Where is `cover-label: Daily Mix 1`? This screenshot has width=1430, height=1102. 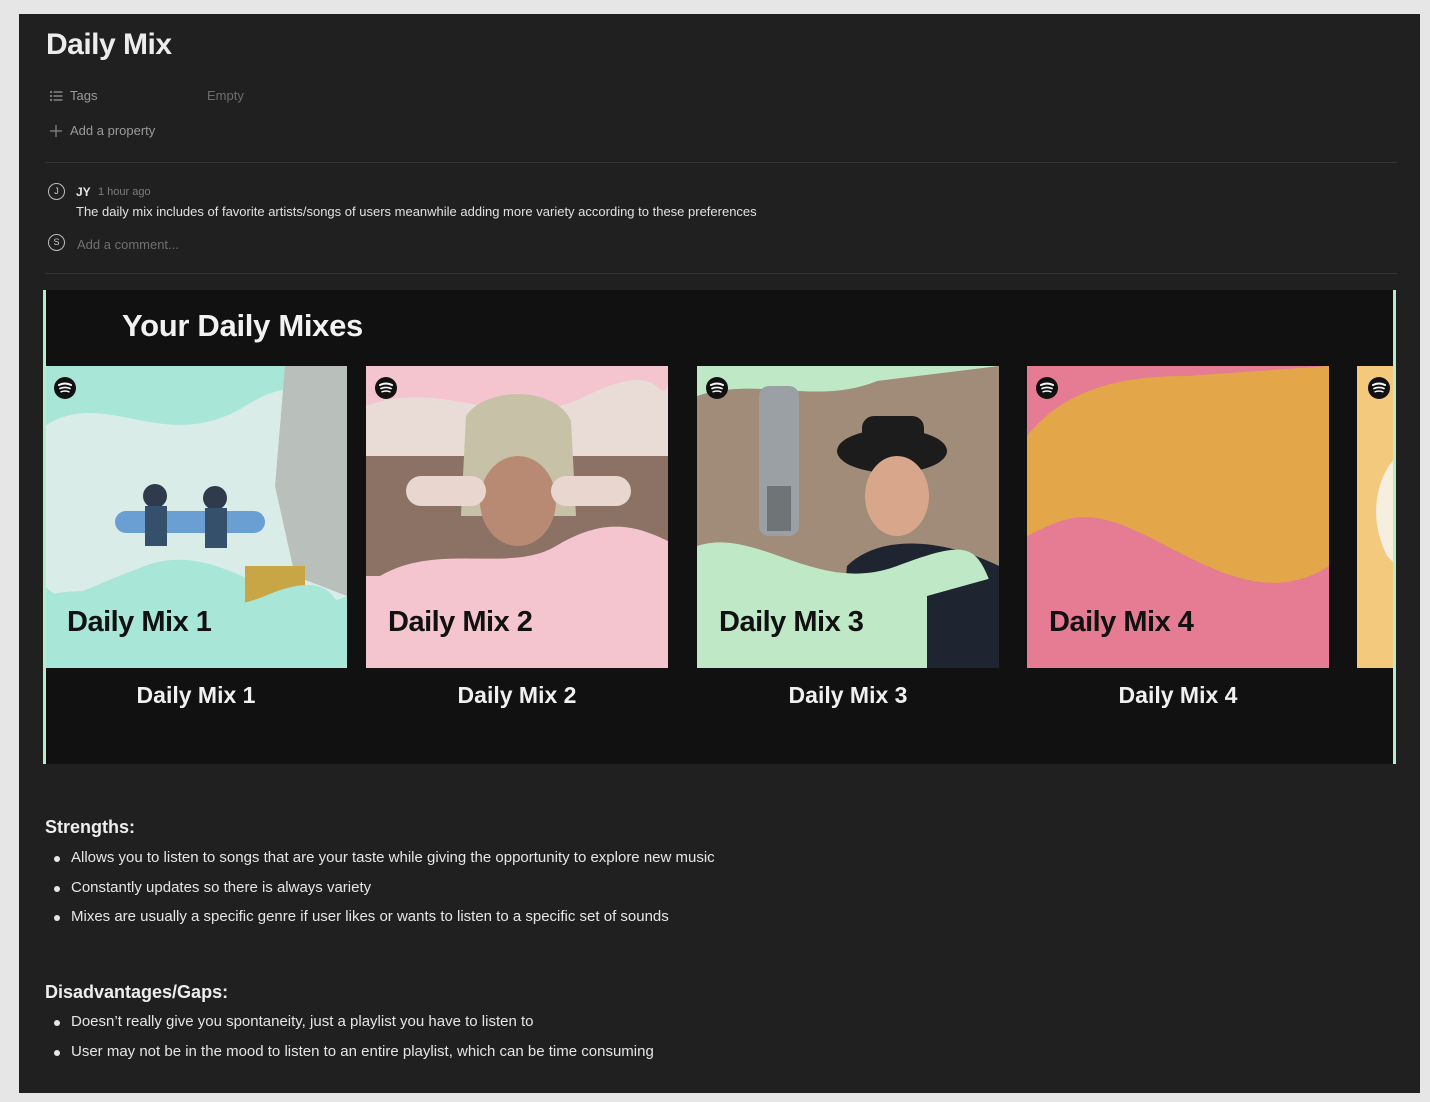 cover-label: Daily Mix 1 is located at coordinates (139, 622).